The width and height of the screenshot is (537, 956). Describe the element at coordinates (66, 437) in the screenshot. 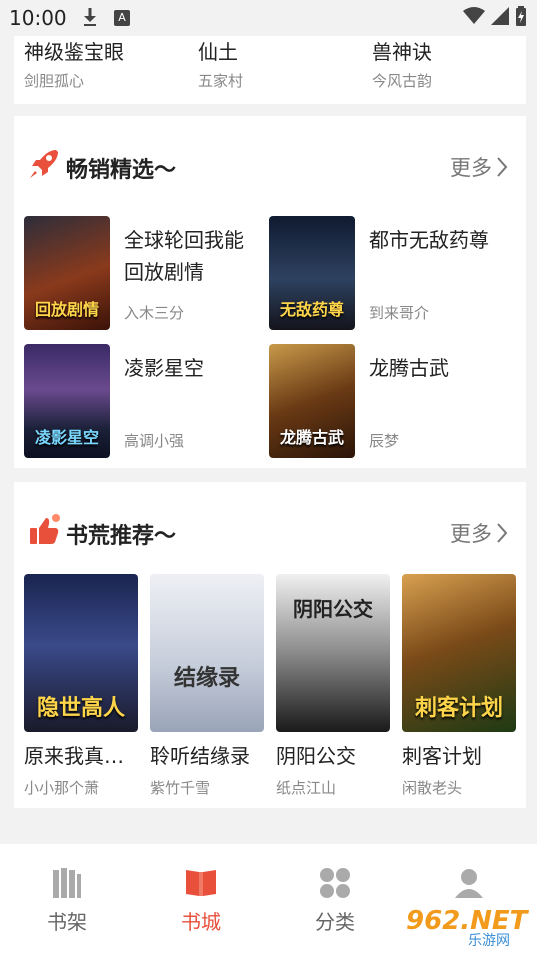

I see `cover-title: 凌影星空` at that location.